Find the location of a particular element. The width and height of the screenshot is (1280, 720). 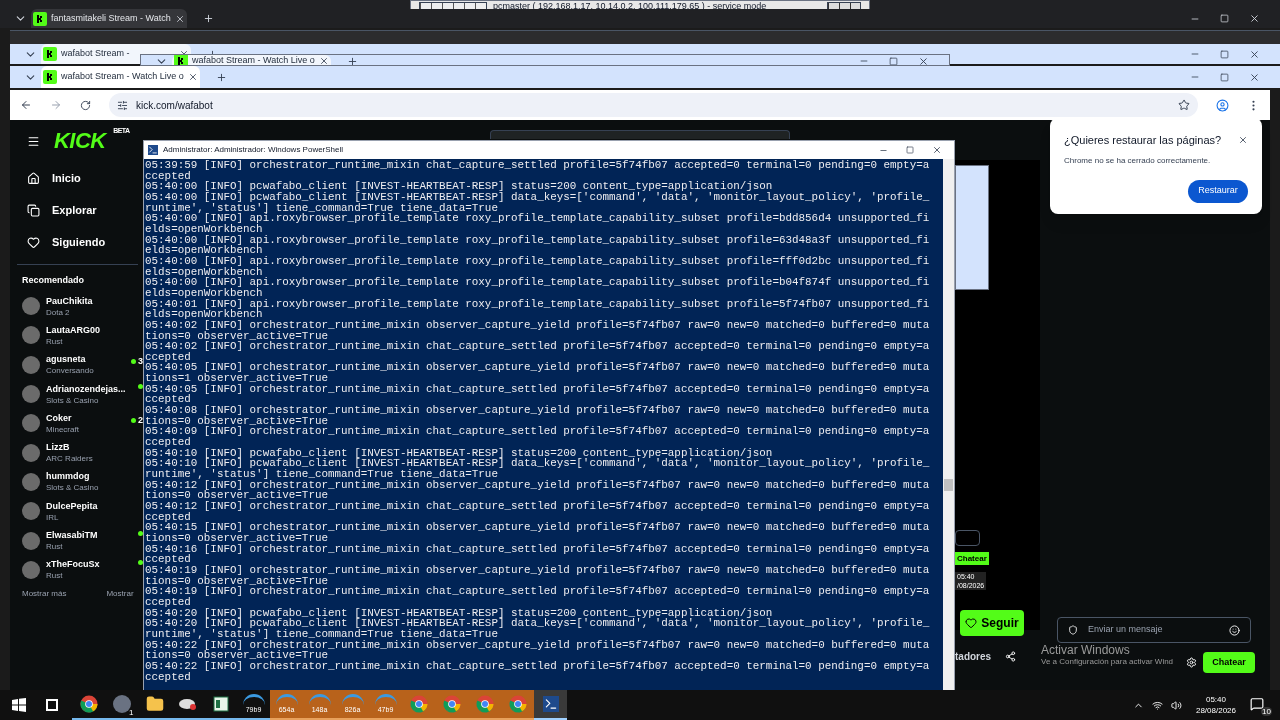

channel-item: agusneta Conversando 3 is located at coordinates (77, 365).